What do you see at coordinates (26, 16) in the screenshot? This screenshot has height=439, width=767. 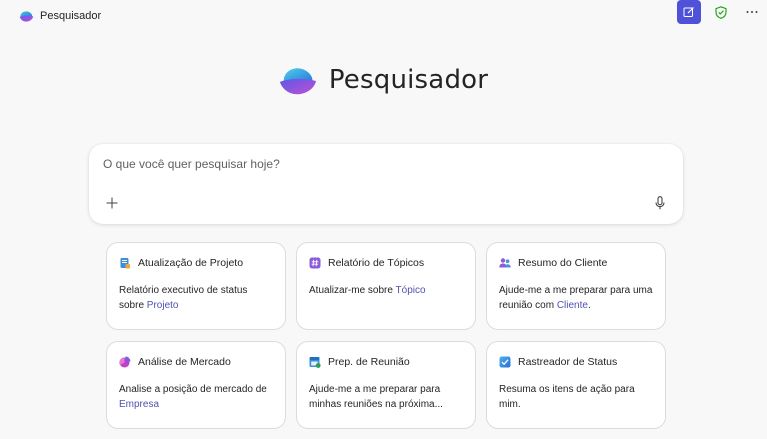 I see `researcher-logo-icon` at bounding box center [26, 16].